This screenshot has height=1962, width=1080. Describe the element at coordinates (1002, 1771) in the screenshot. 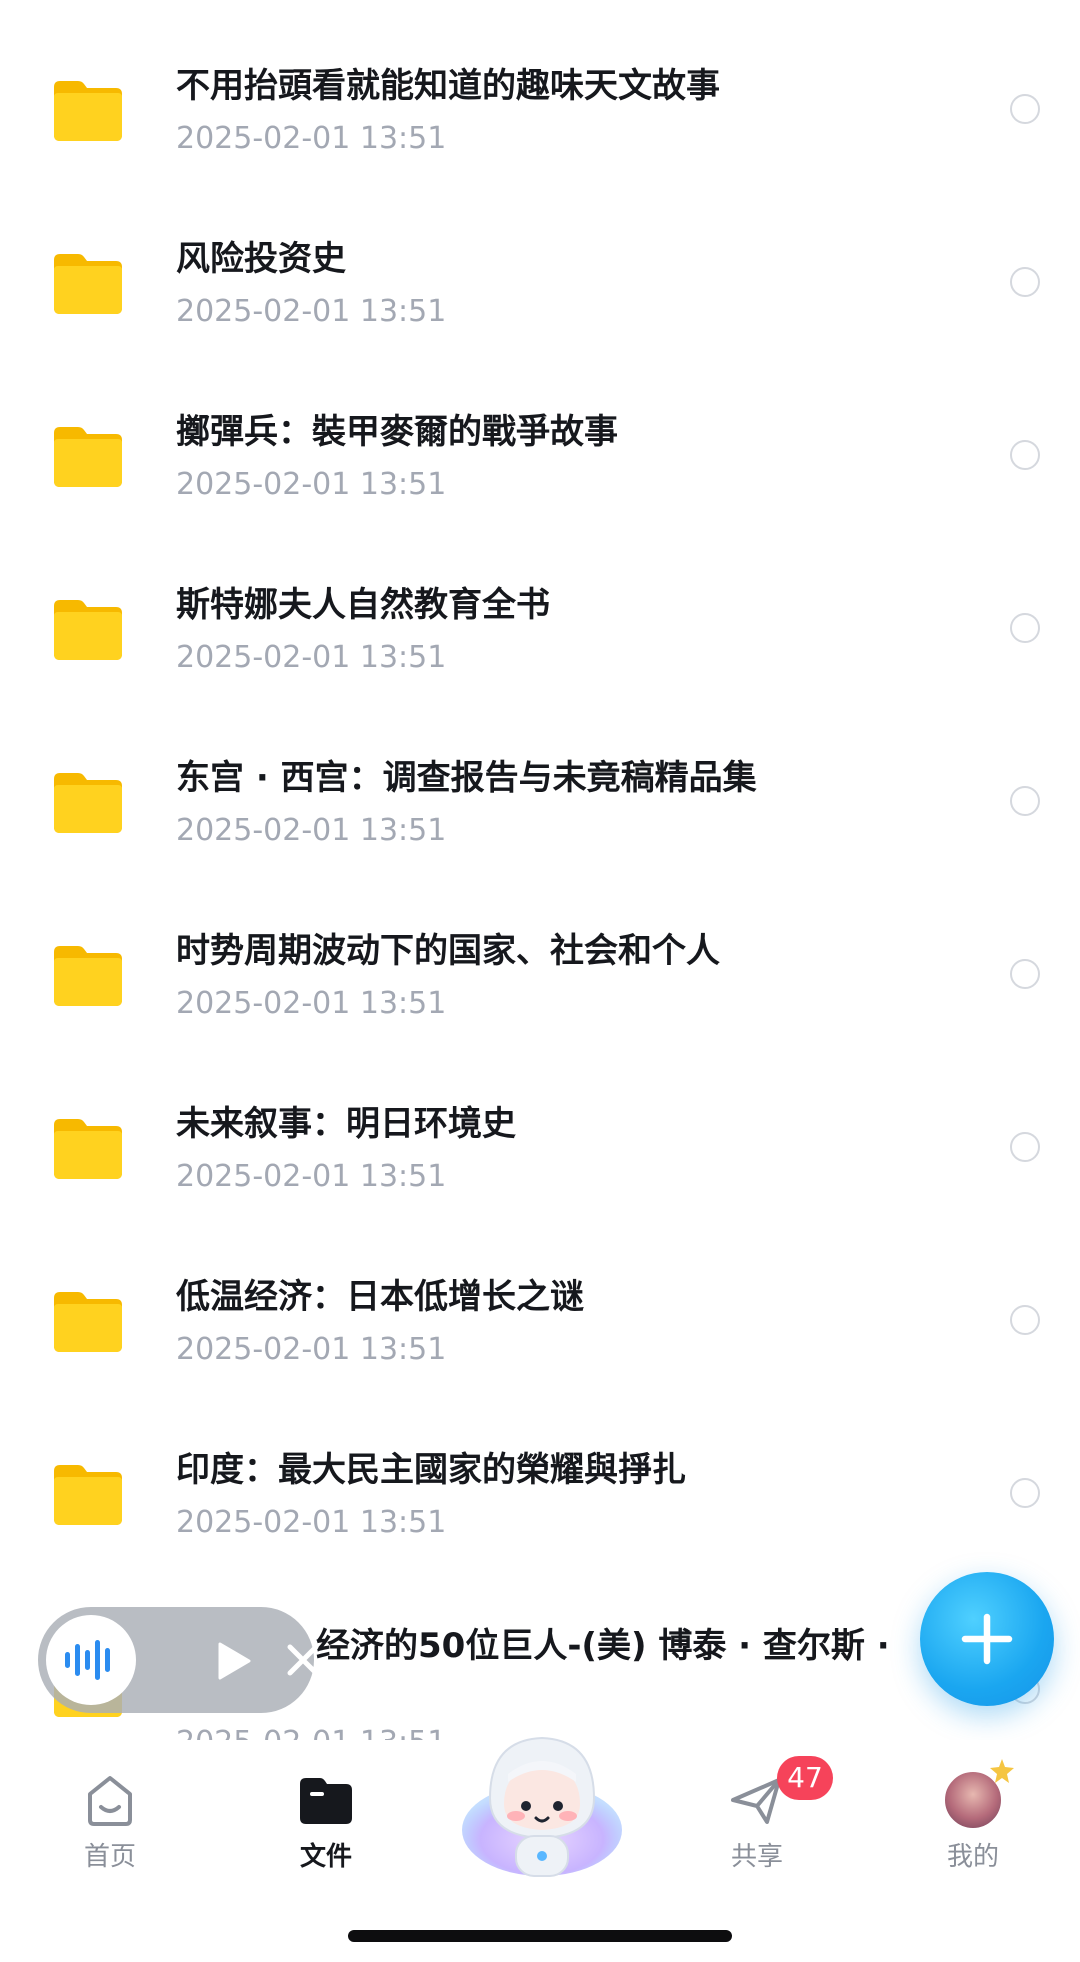

I see `star-icon` at that location.